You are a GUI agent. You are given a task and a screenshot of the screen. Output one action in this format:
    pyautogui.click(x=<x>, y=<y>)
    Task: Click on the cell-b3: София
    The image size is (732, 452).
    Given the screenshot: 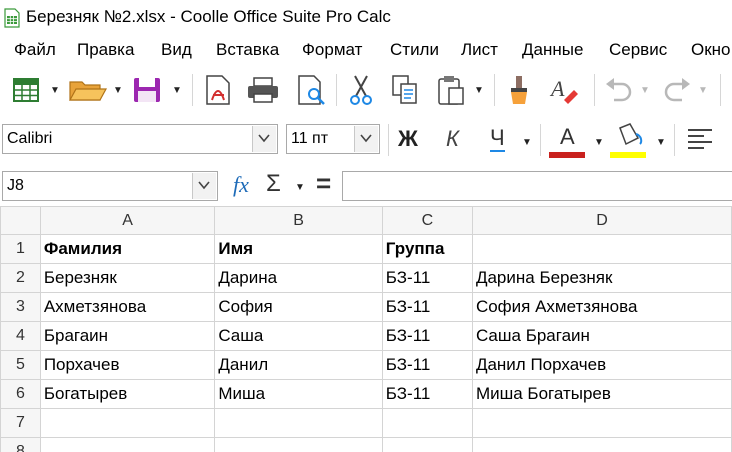 What is the action you would take?
    pyautogui.click(x=298, y=307)
    